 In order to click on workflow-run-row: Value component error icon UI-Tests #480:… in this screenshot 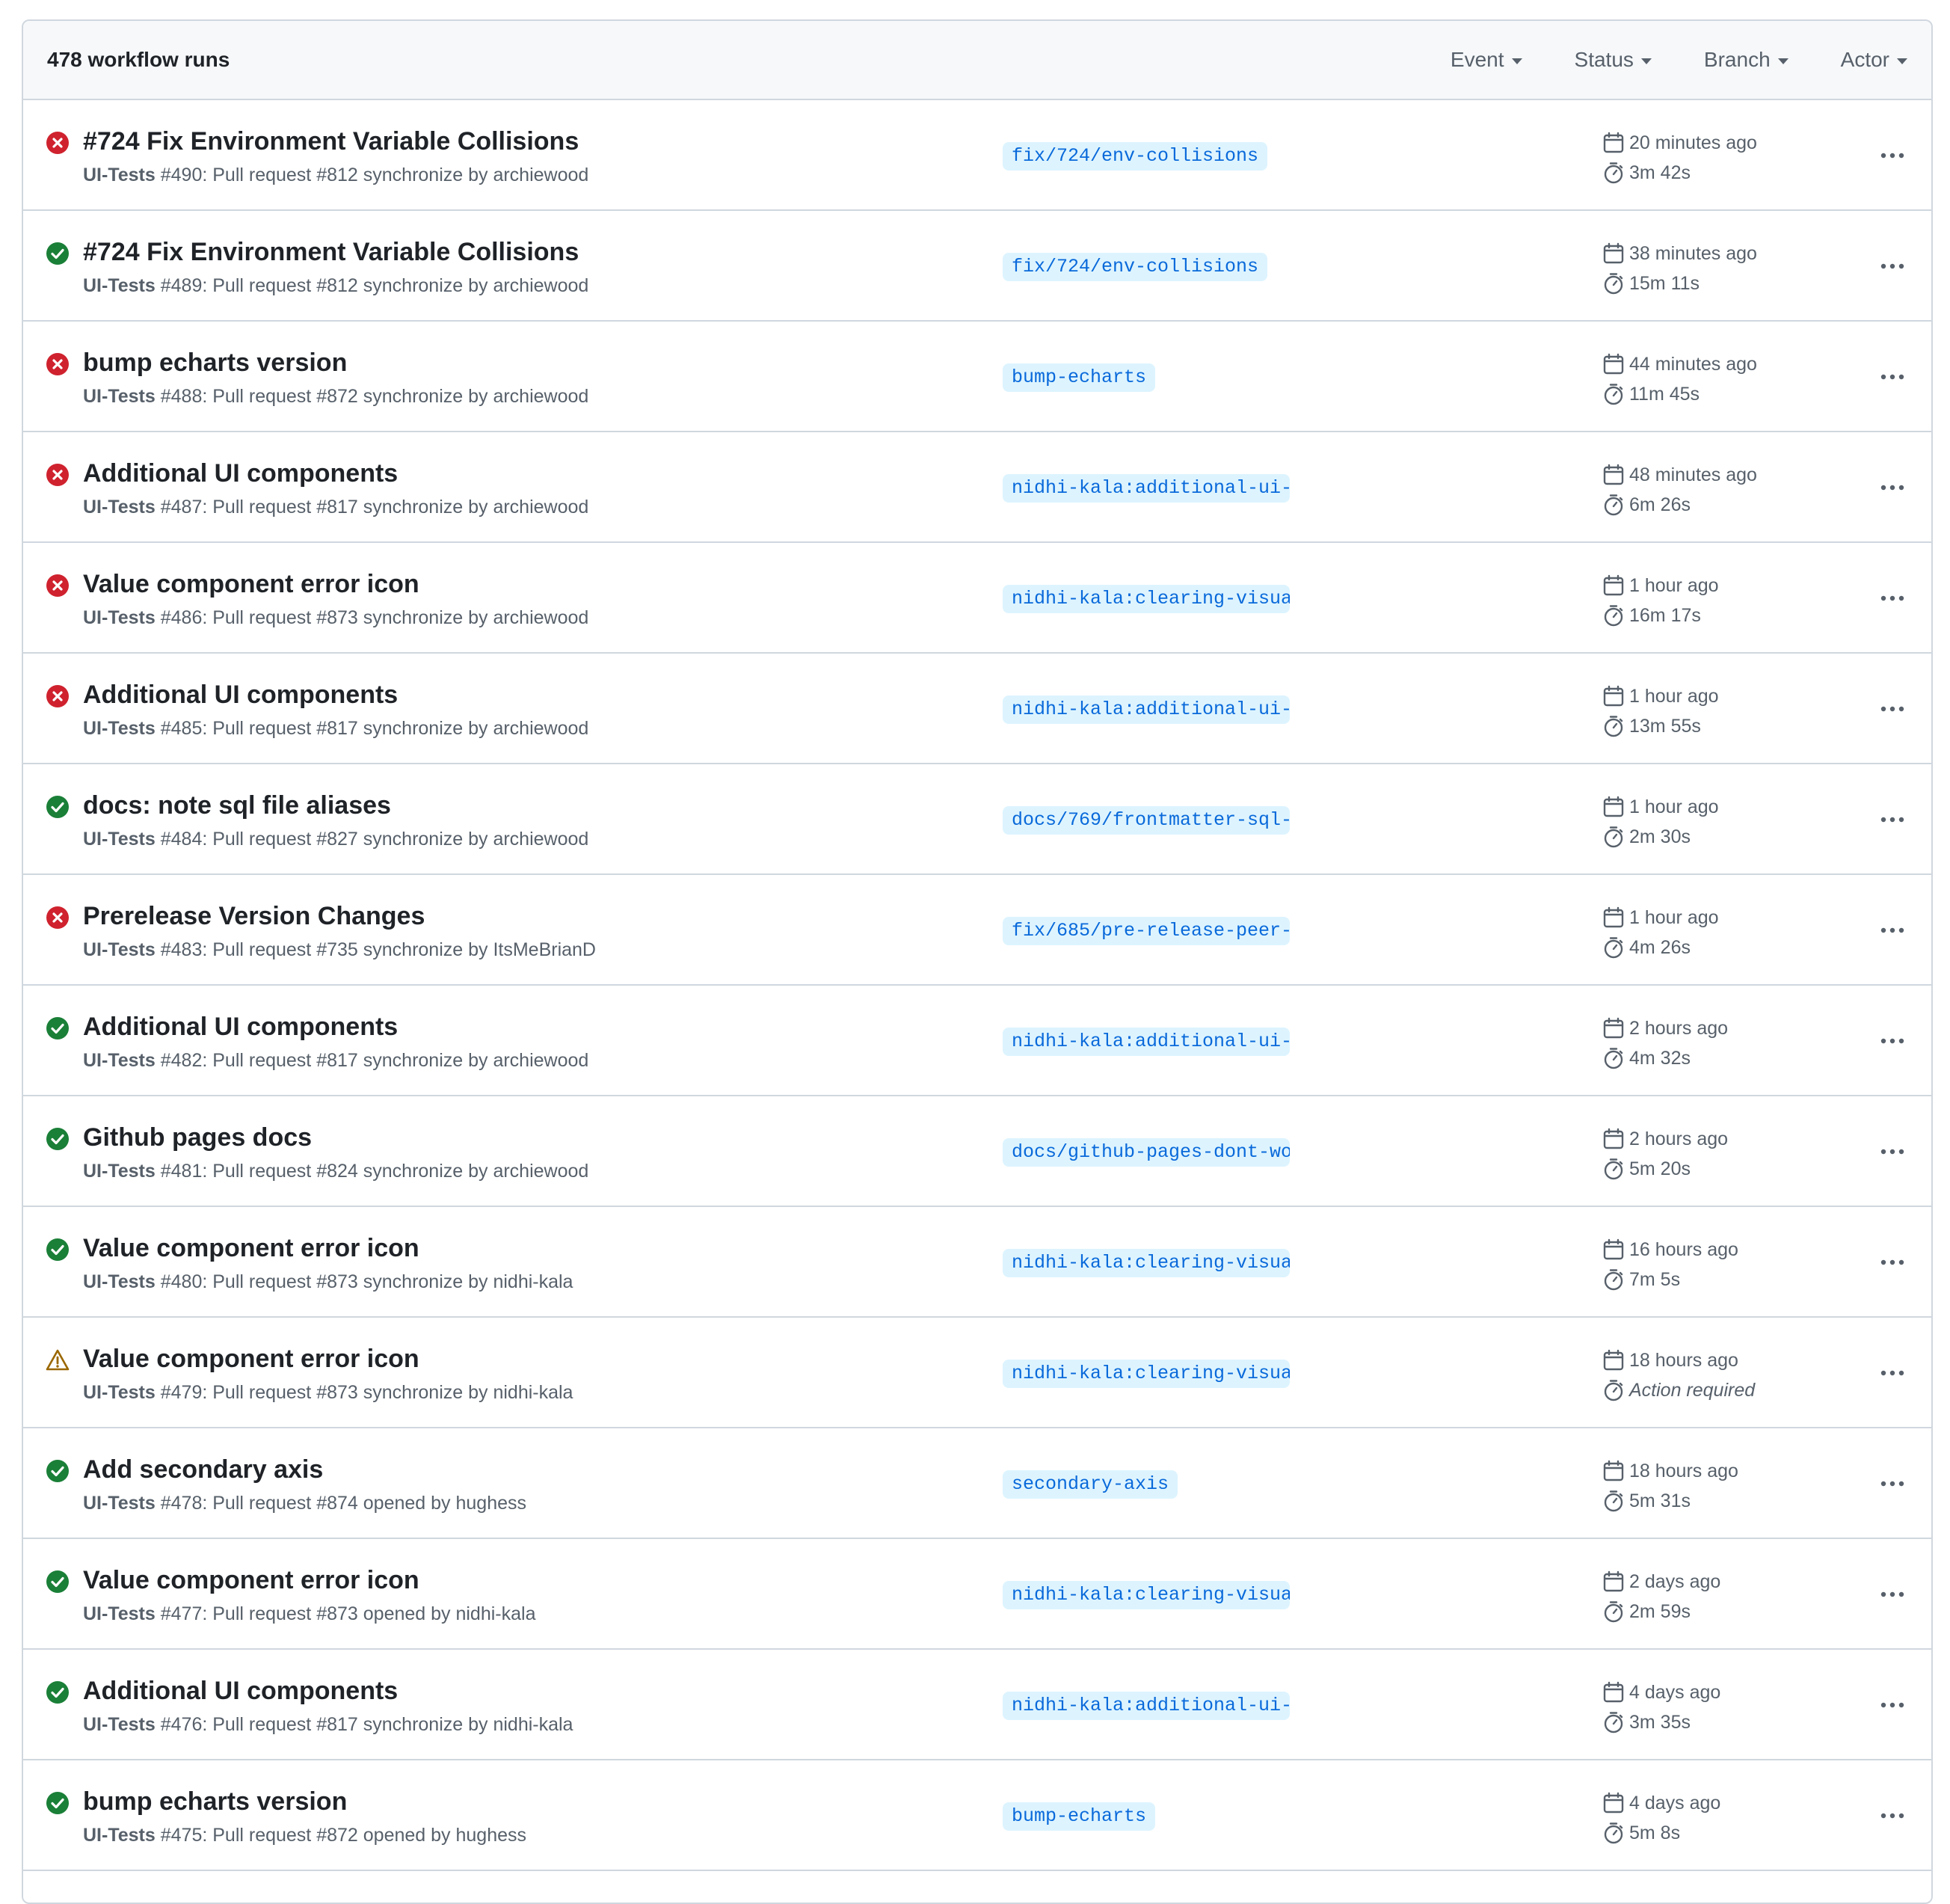, I will do `click(977, 1262)`.